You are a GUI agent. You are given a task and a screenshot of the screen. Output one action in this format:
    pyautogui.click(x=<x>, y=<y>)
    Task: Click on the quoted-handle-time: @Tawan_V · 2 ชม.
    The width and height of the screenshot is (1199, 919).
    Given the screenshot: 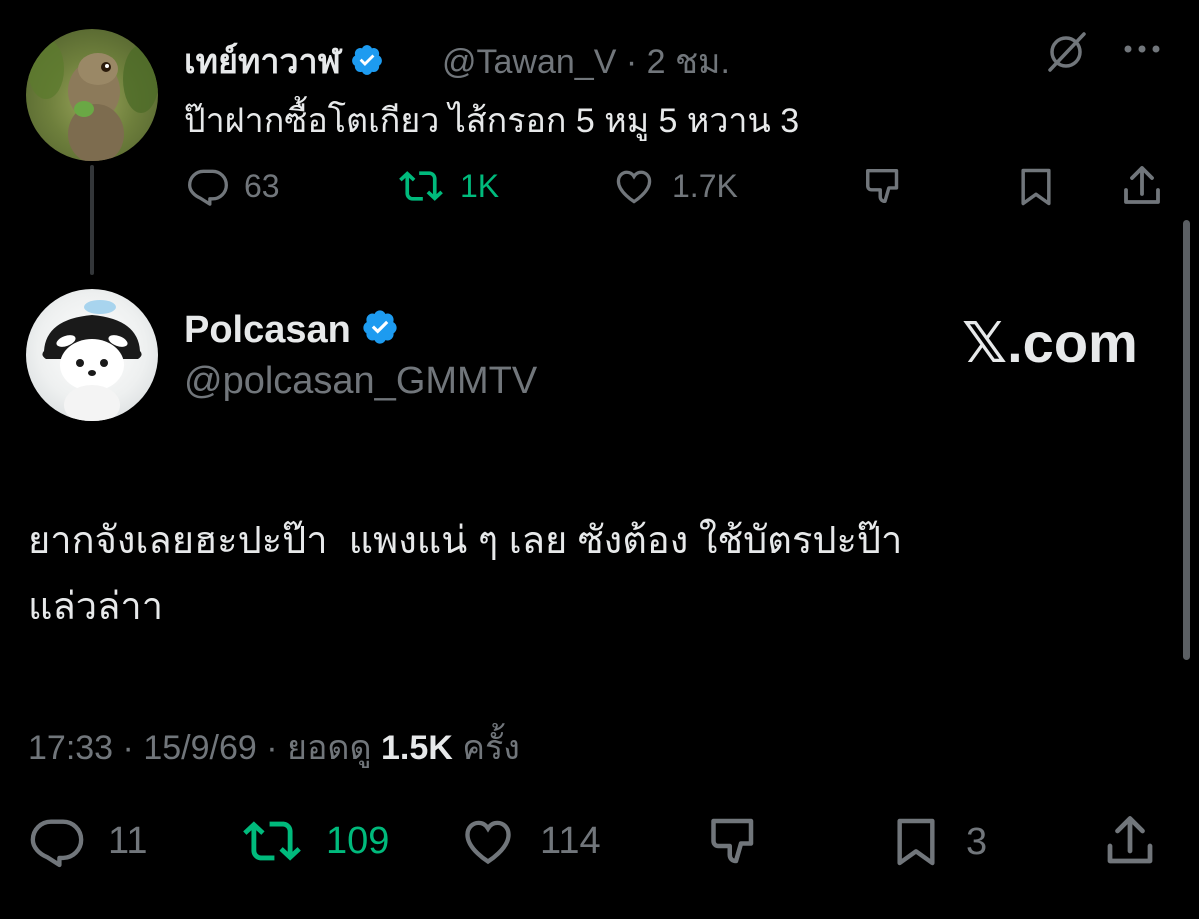 What is the action you would take?
    pyautogui.click(x=586, y=62)
    